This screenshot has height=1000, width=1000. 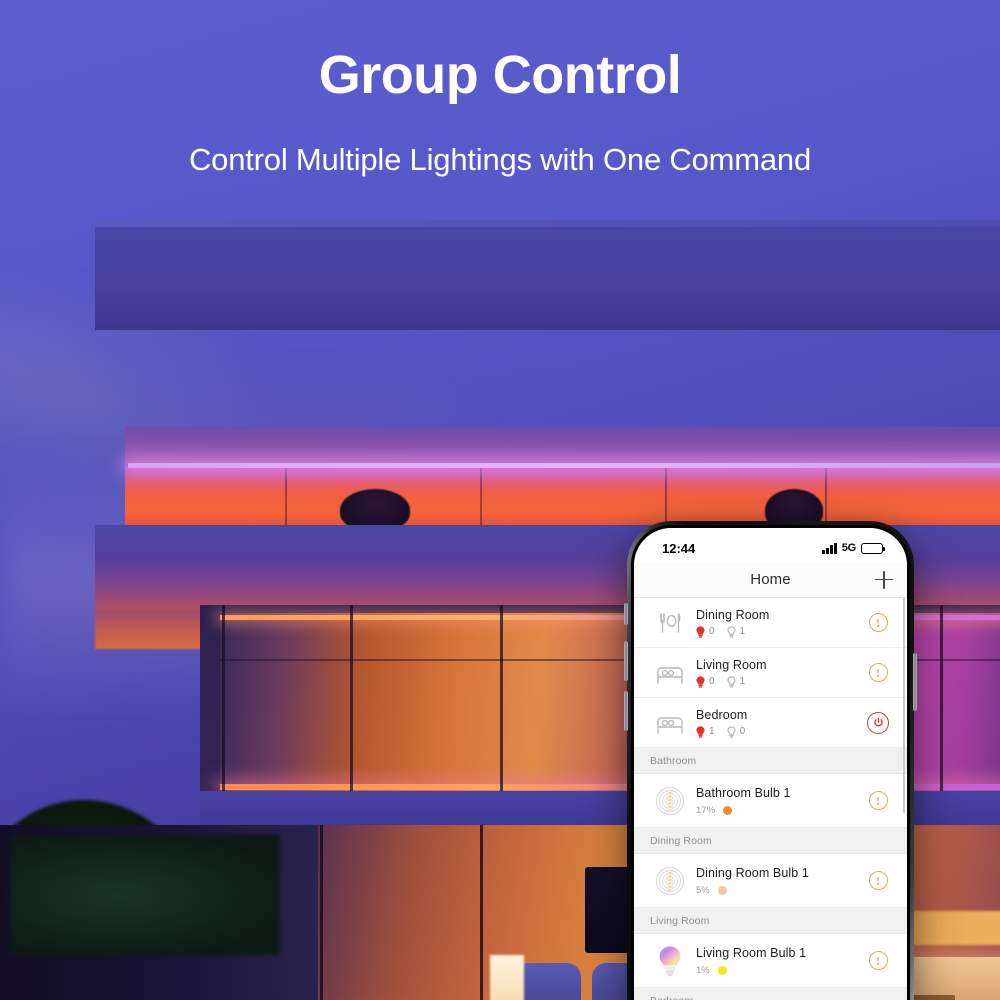 I want to click on plus-icon, so click(x=884, y=579).